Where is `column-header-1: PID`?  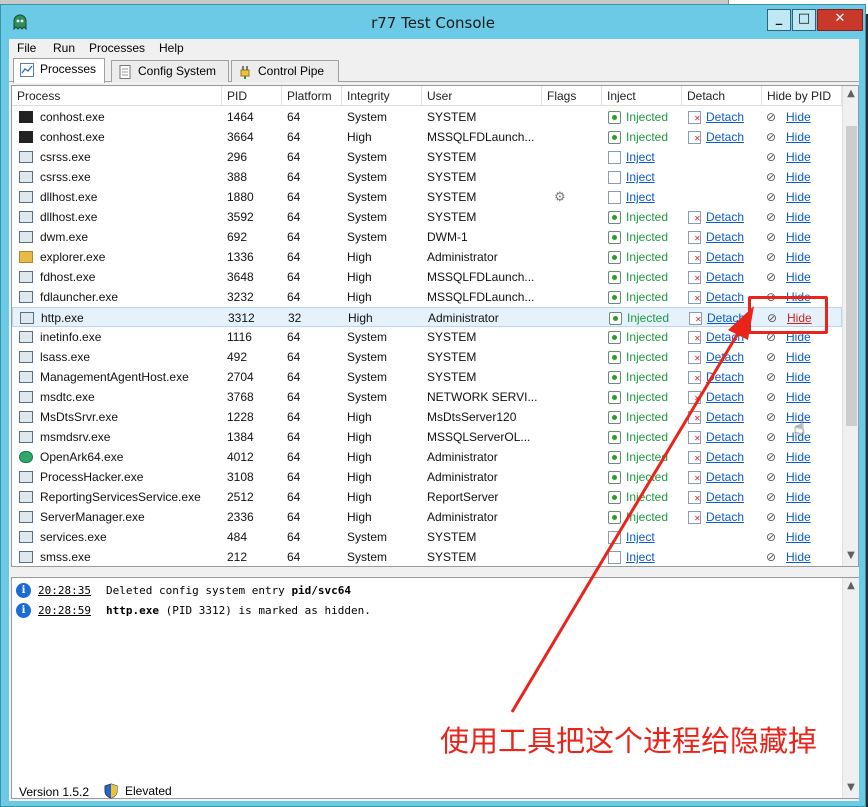 column-header-1: PID is located at coordinates (252, 96).